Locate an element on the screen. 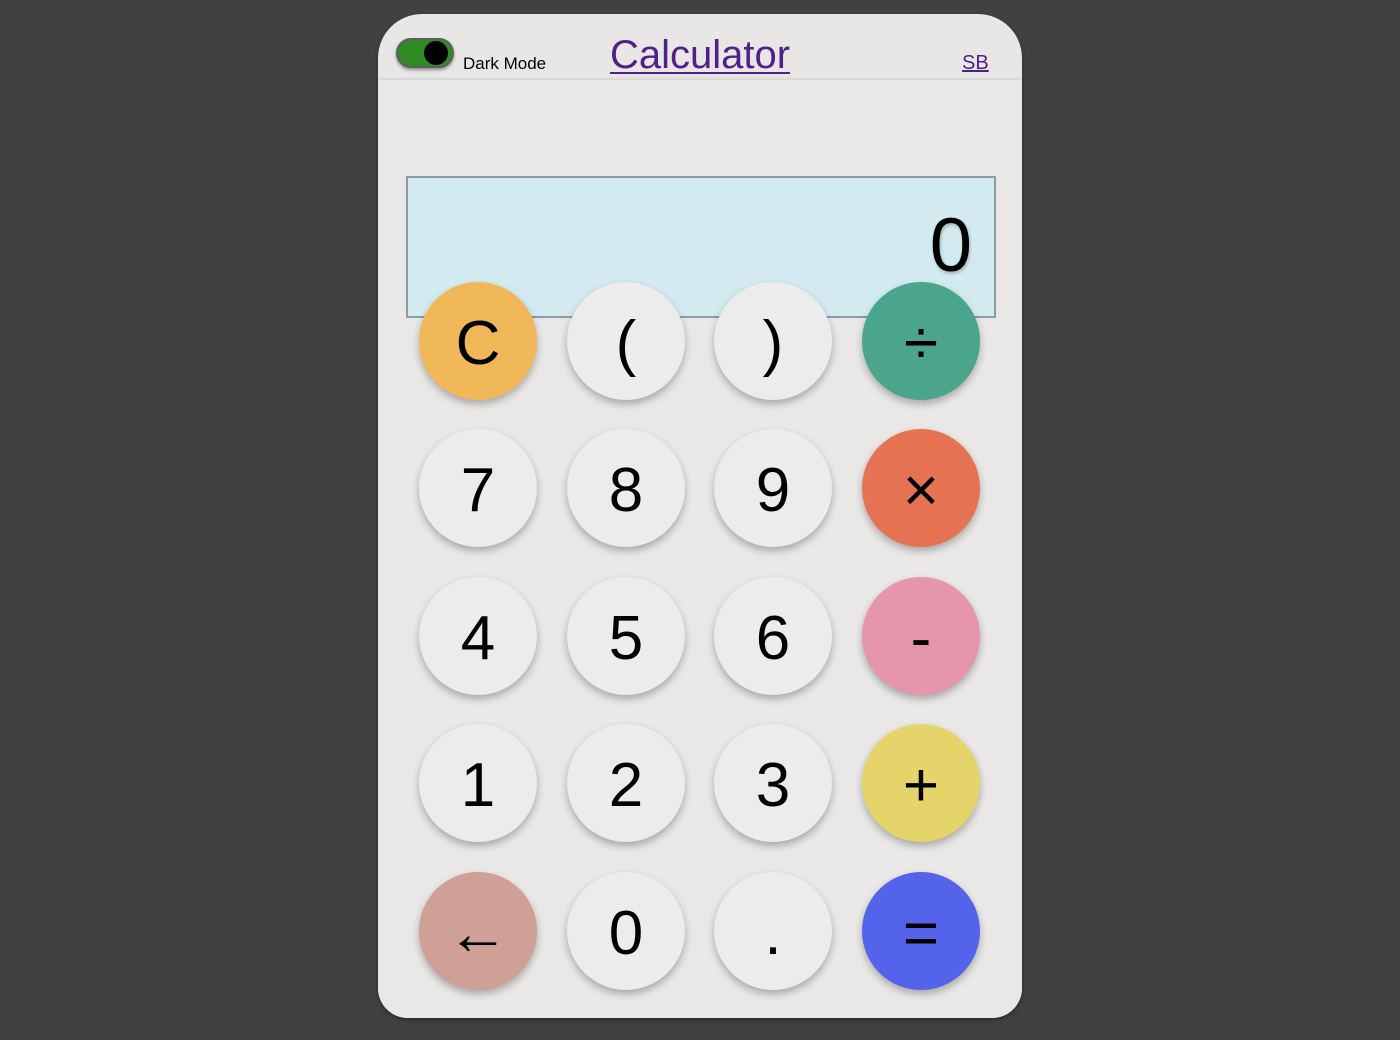  digit-7-button: 7 is located at coordinates (478, 488).